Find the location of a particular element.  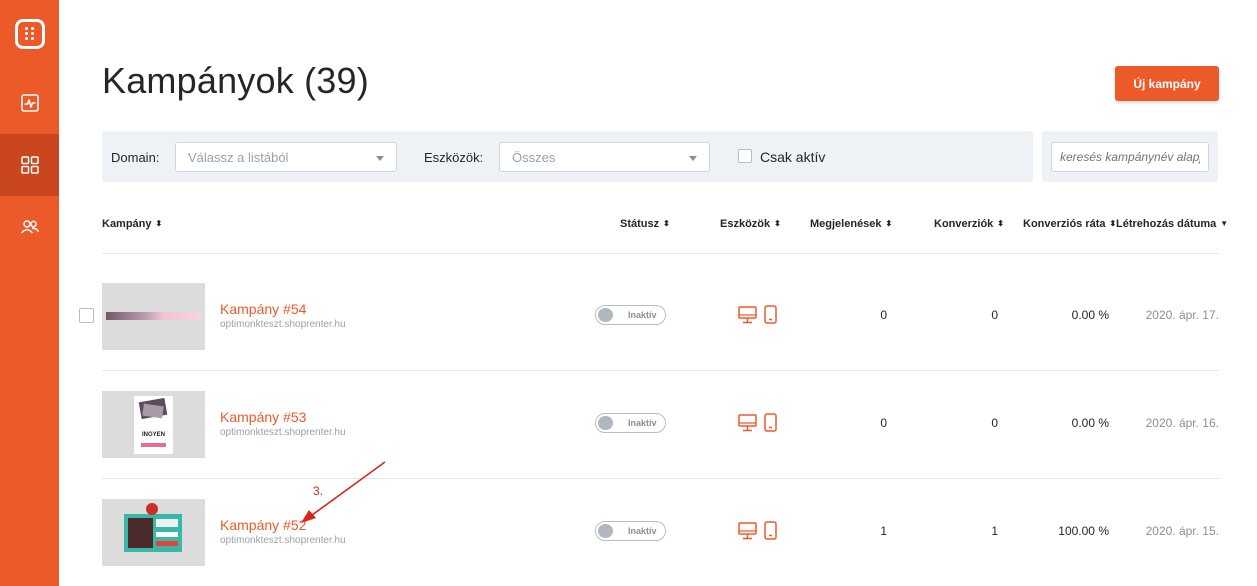

new-campaign-button: Új kampány is located at coordinates (1167, 83).